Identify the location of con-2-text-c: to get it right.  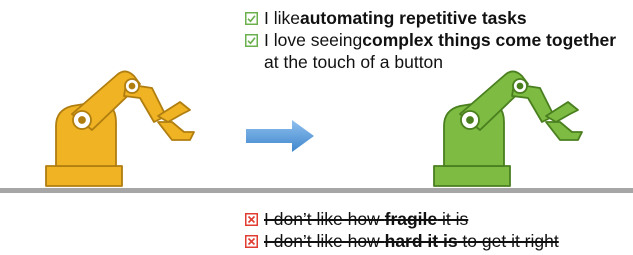
(508, 241).